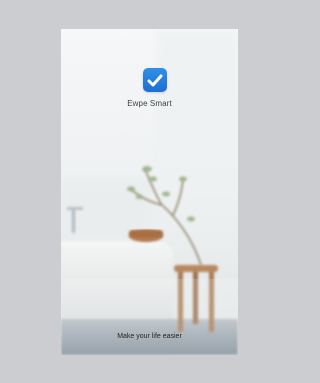  I want to click on app-name: Ewpe Smart, so click(149, 103).